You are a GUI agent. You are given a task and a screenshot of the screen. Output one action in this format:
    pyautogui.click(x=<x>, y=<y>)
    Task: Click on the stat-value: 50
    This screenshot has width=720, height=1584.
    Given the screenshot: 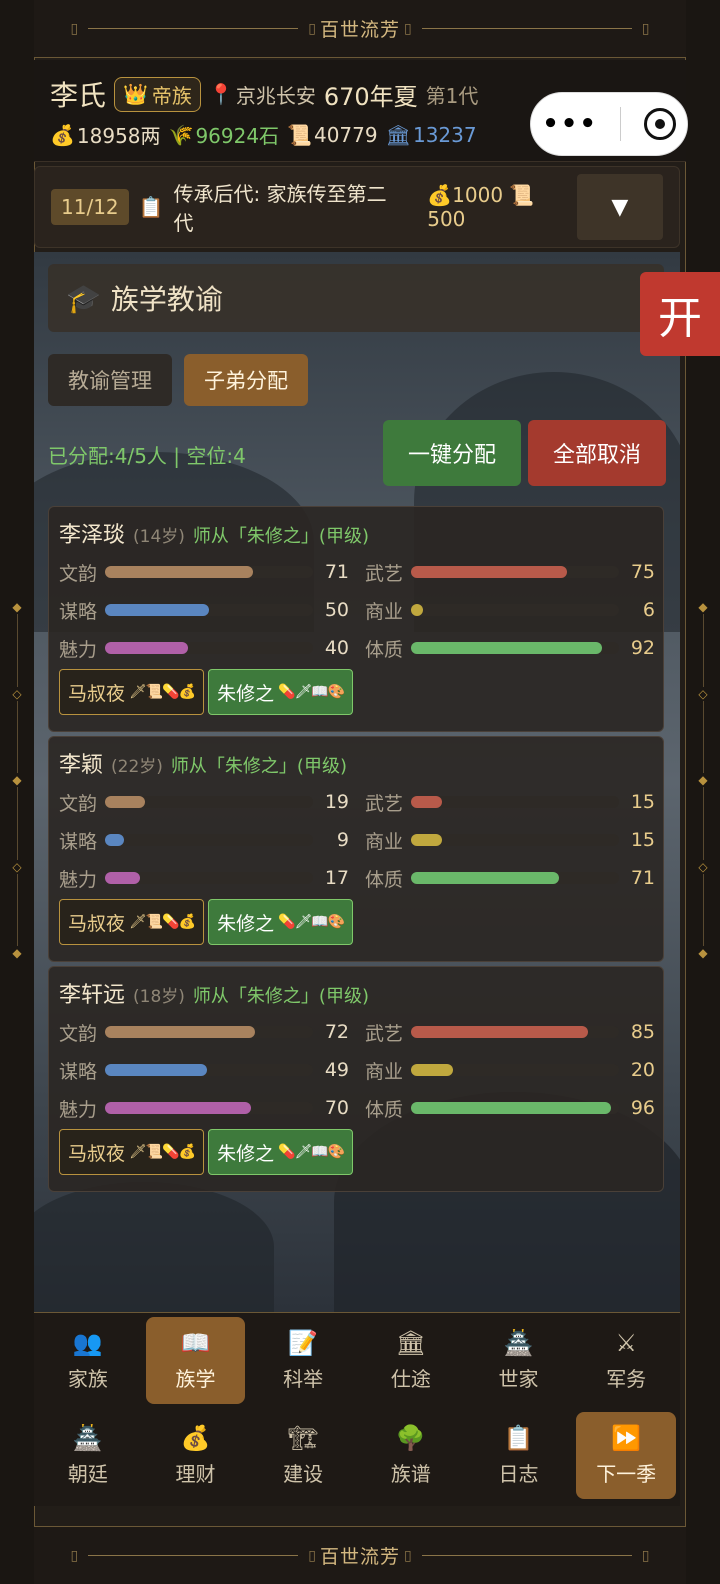 What is the action you would take?
    pyautogui.click(x=336, y=610)
    